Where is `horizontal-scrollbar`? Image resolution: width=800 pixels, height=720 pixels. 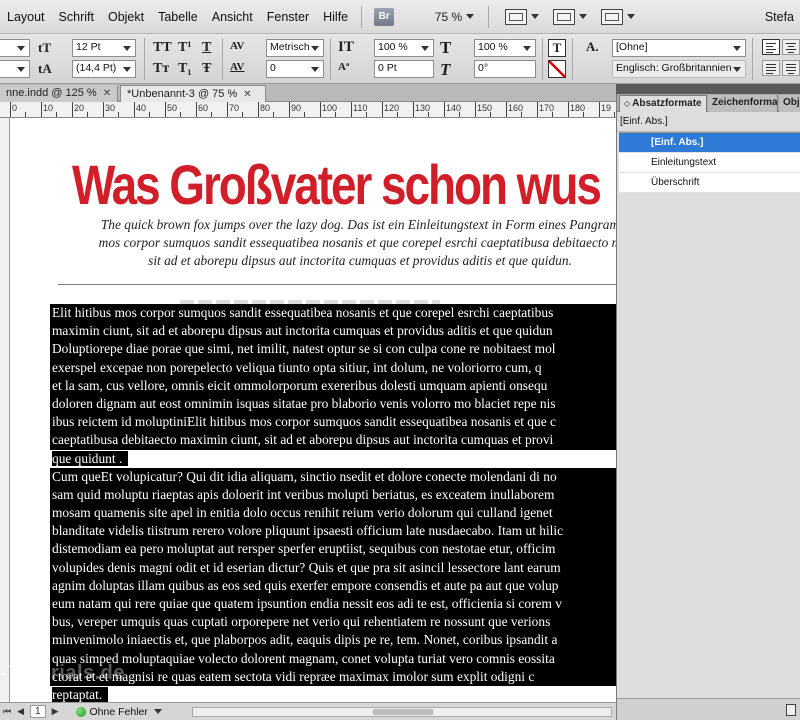 horizontal-scrollbar is located at coordinates (401, 711).